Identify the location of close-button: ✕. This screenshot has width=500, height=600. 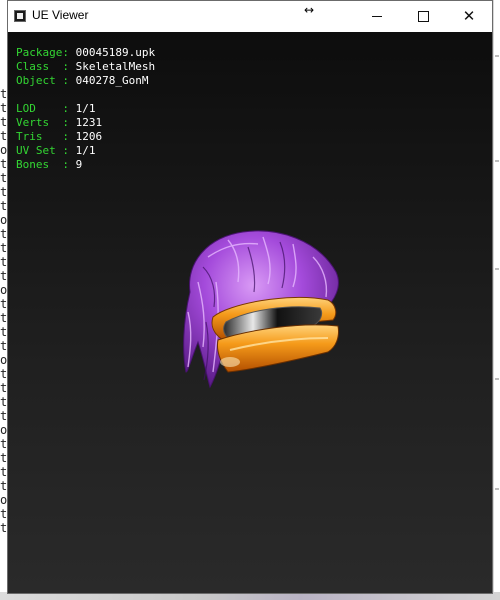
(469, 16).